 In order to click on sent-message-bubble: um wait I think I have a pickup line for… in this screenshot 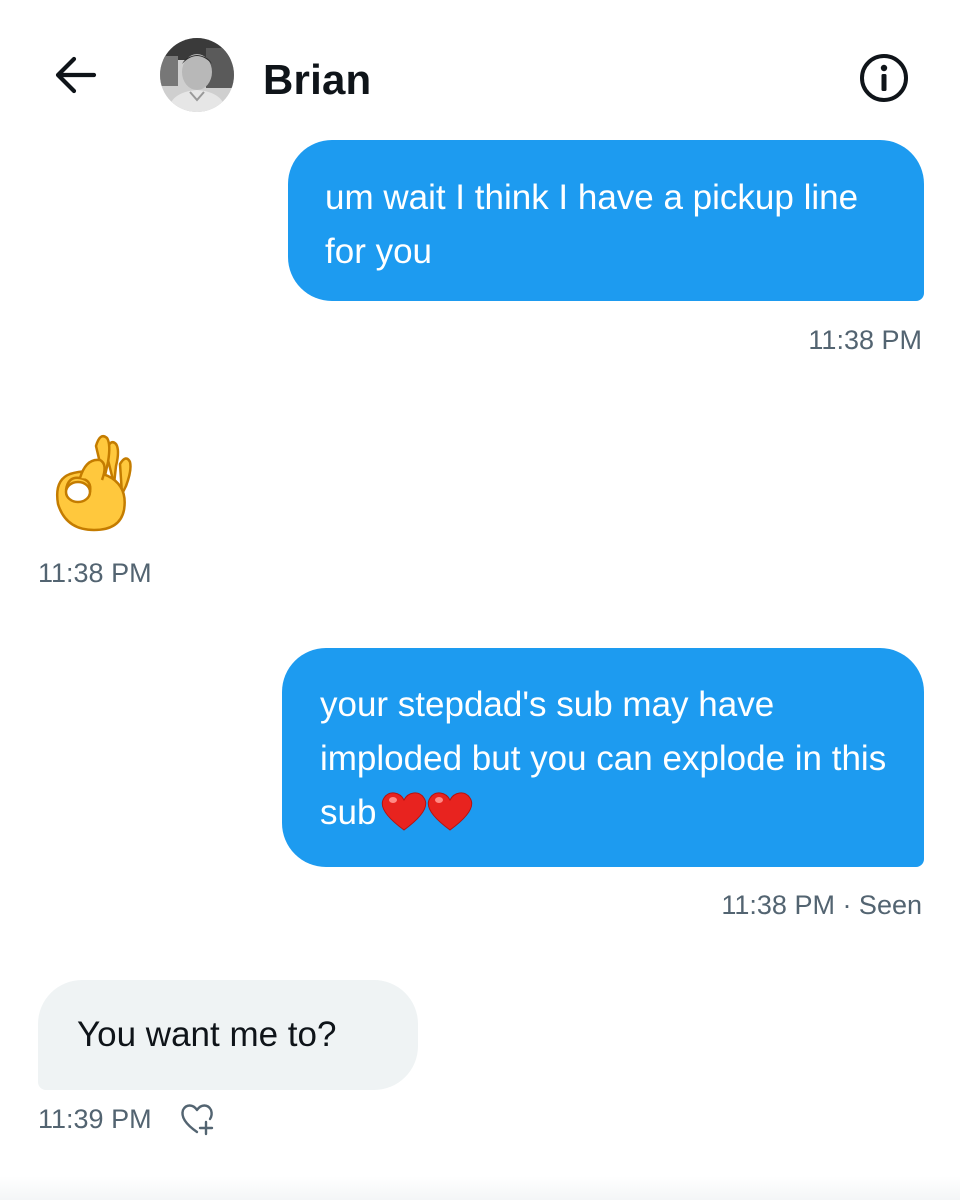, I will do `click(606, 220)`.